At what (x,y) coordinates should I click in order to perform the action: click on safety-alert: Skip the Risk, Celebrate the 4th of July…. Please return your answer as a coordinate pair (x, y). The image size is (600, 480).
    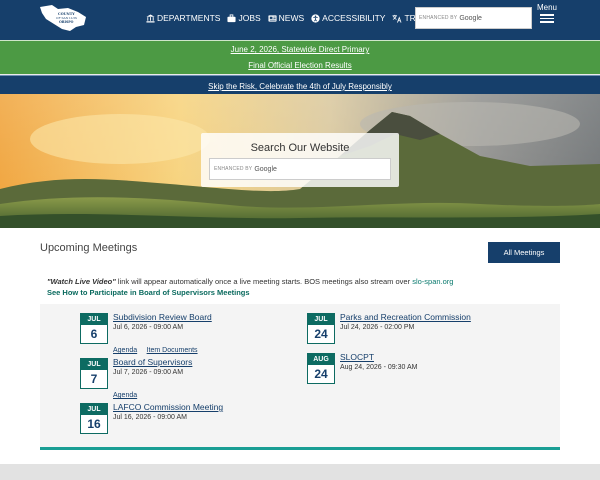
    Looking at the image, I should click on (300, 84).